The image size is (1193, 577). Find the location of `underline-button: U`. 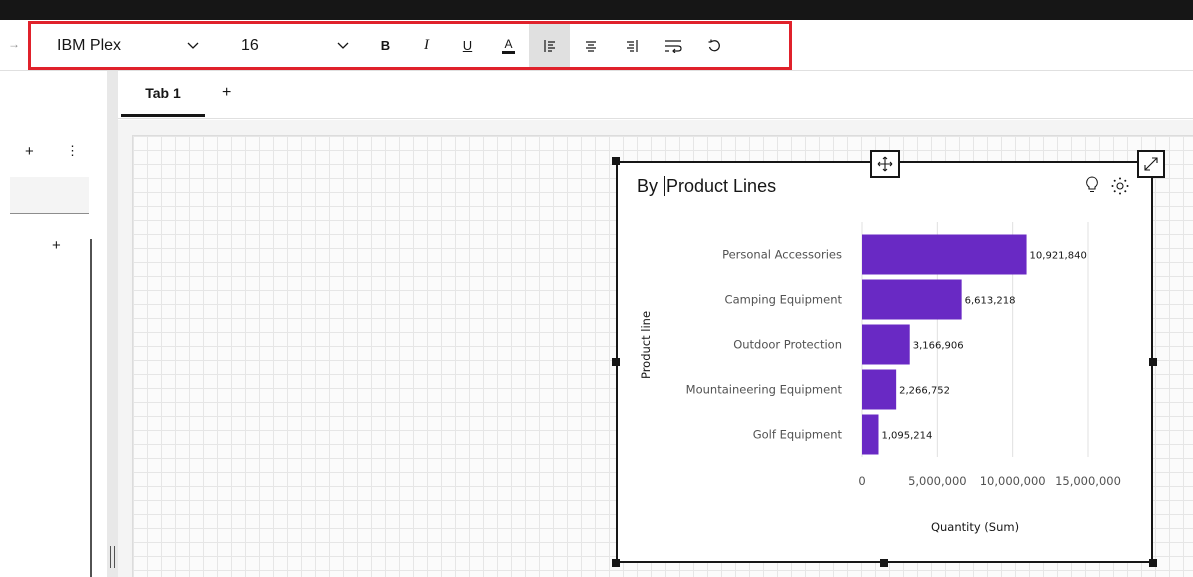

underline-button: U is located at coordinates (467, 45).